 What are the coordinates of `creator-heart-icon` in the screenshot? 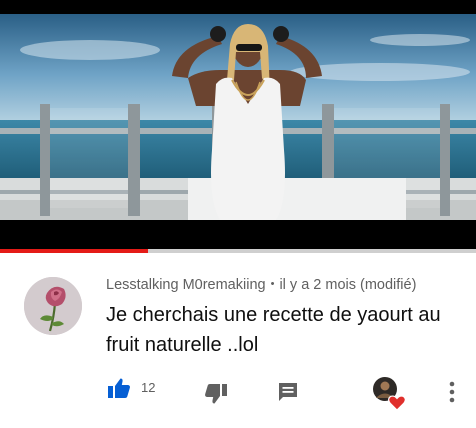 It's located at (389, 394).